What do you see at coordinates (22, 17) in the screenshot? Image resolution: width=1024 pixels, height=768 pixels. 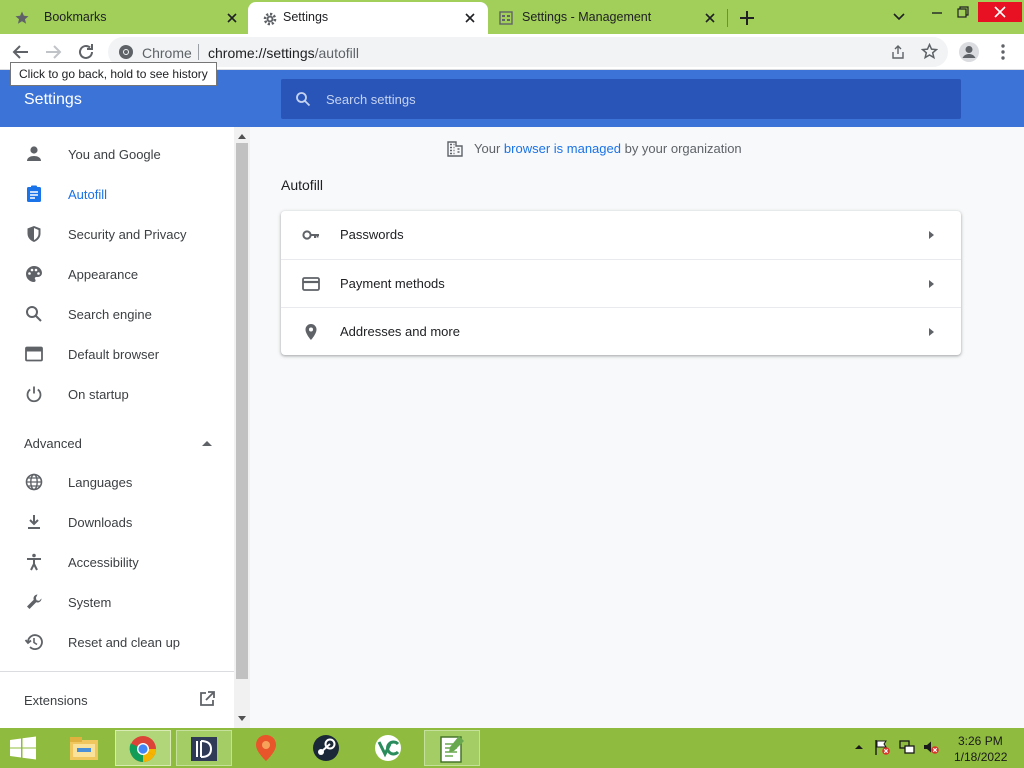 I see `star-icon` at bounding box center [22, 17].